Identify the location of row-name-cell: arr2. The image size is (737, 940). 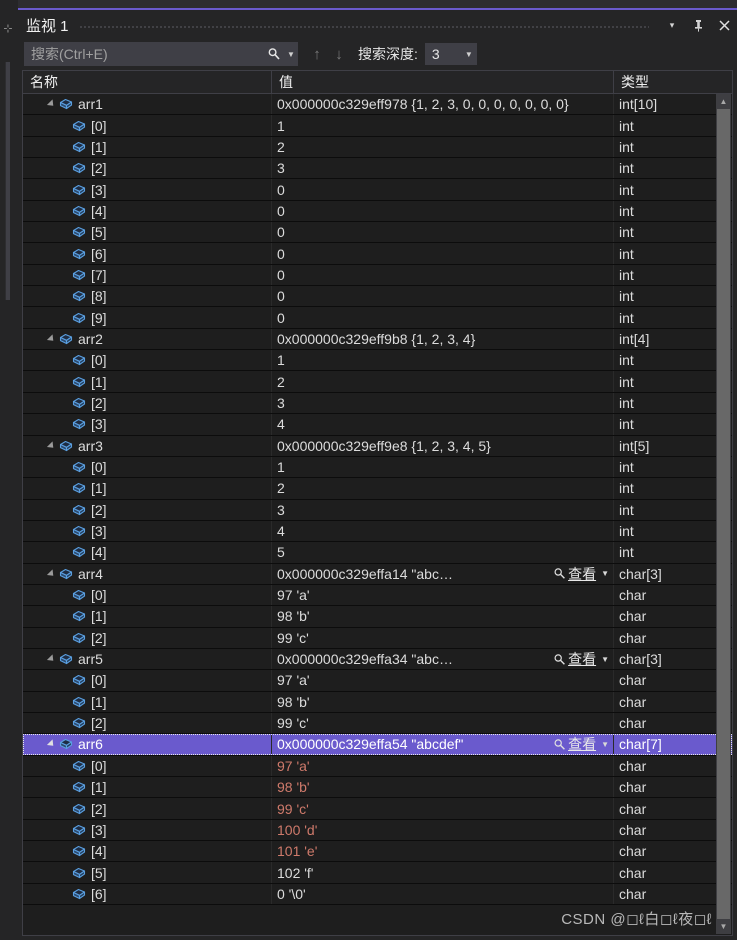
(158, 339).